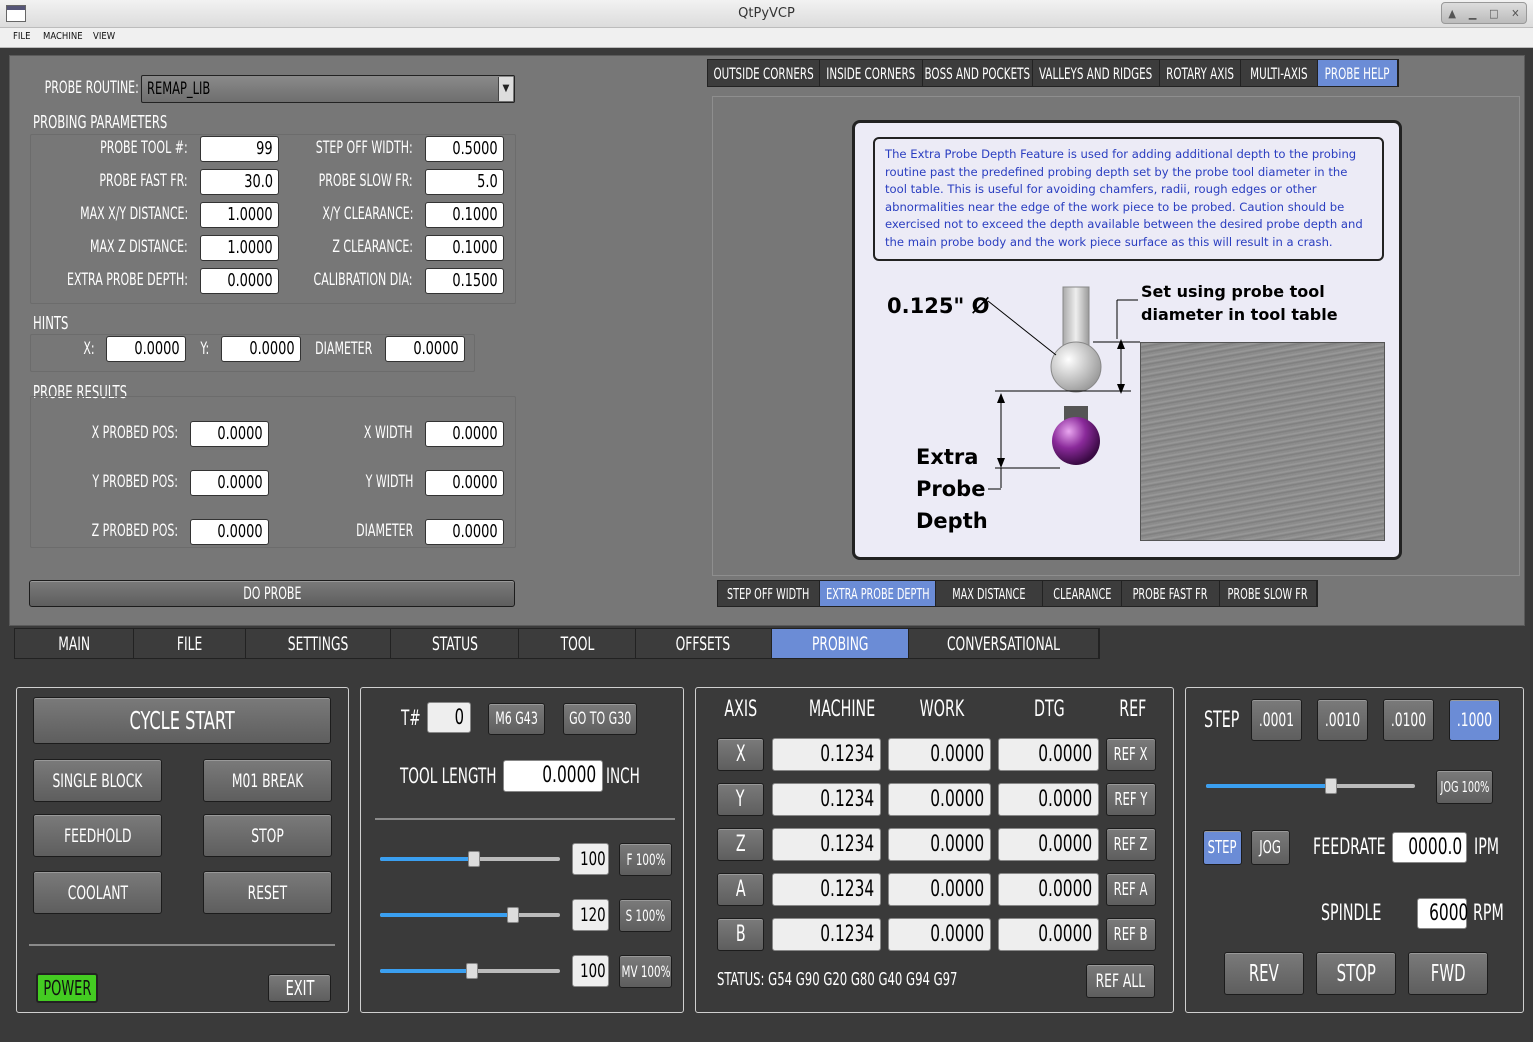 Image resolution: width=1533 pixels, height=1042 pixels. I want to click on m6-g43-button: M6 G43, so click(516, 719).